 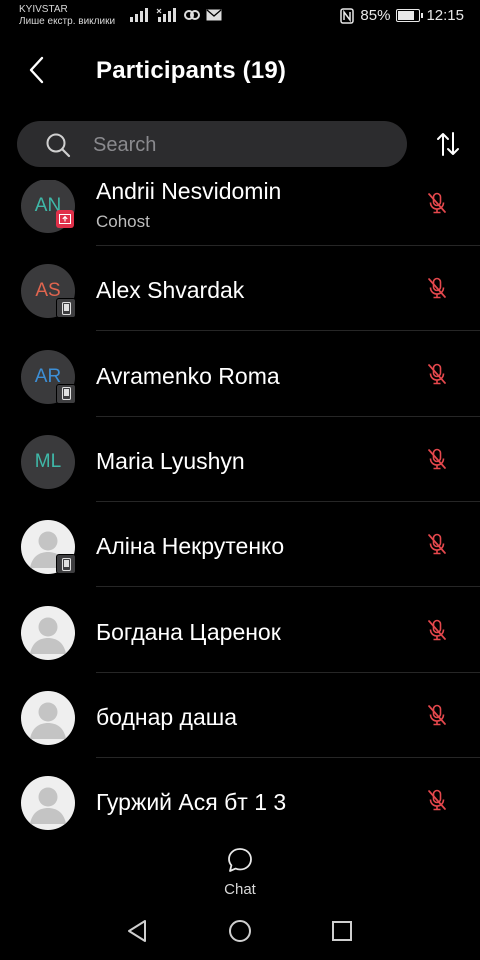 I want to click on square-recents-icon, so click(x=342, y=931).